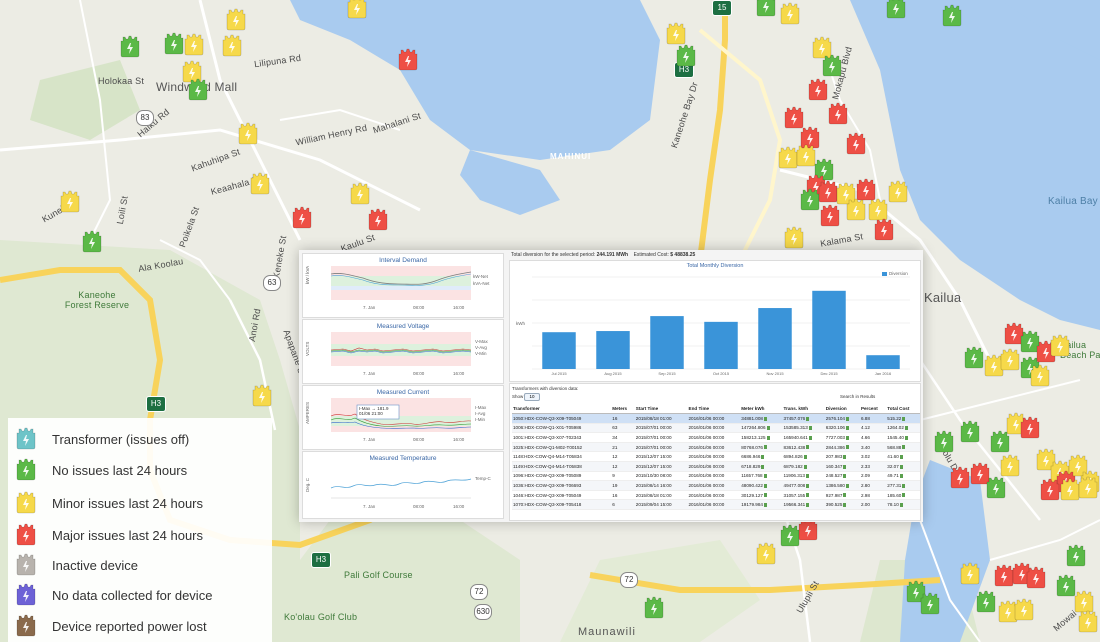 The height and width of the screenshot is (642, 1100). I want to click on column-header: Trans. kWh, so click(803, 409).